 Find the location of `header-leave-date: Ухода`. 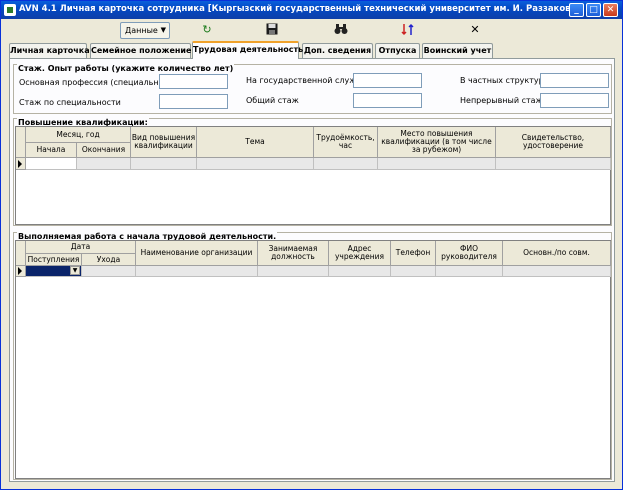

header-leave-date: Ухода is located at coordinates (109, 260).